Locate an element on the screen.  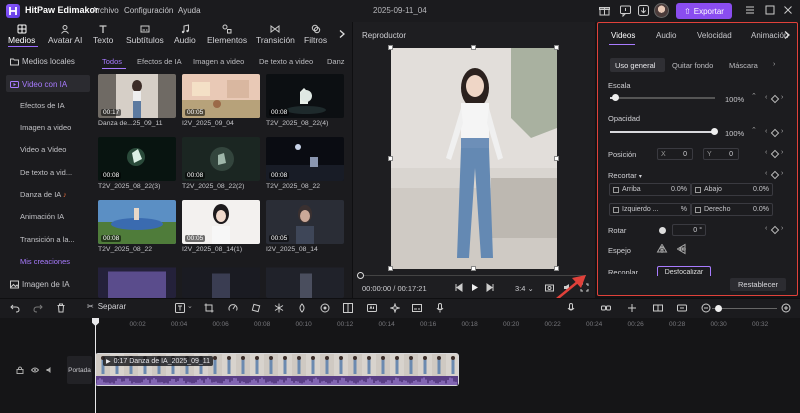
ai-tool-icon is located at coordinates (372, 308).